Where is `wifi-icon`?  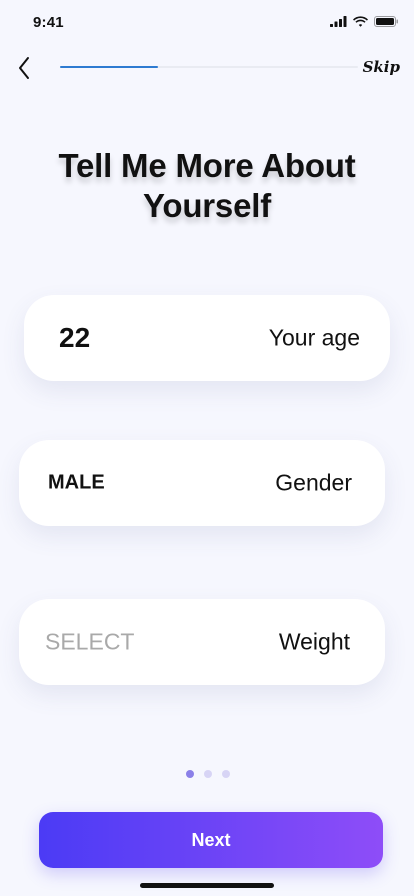 wifi-icon is located at coordinates (360, 21).